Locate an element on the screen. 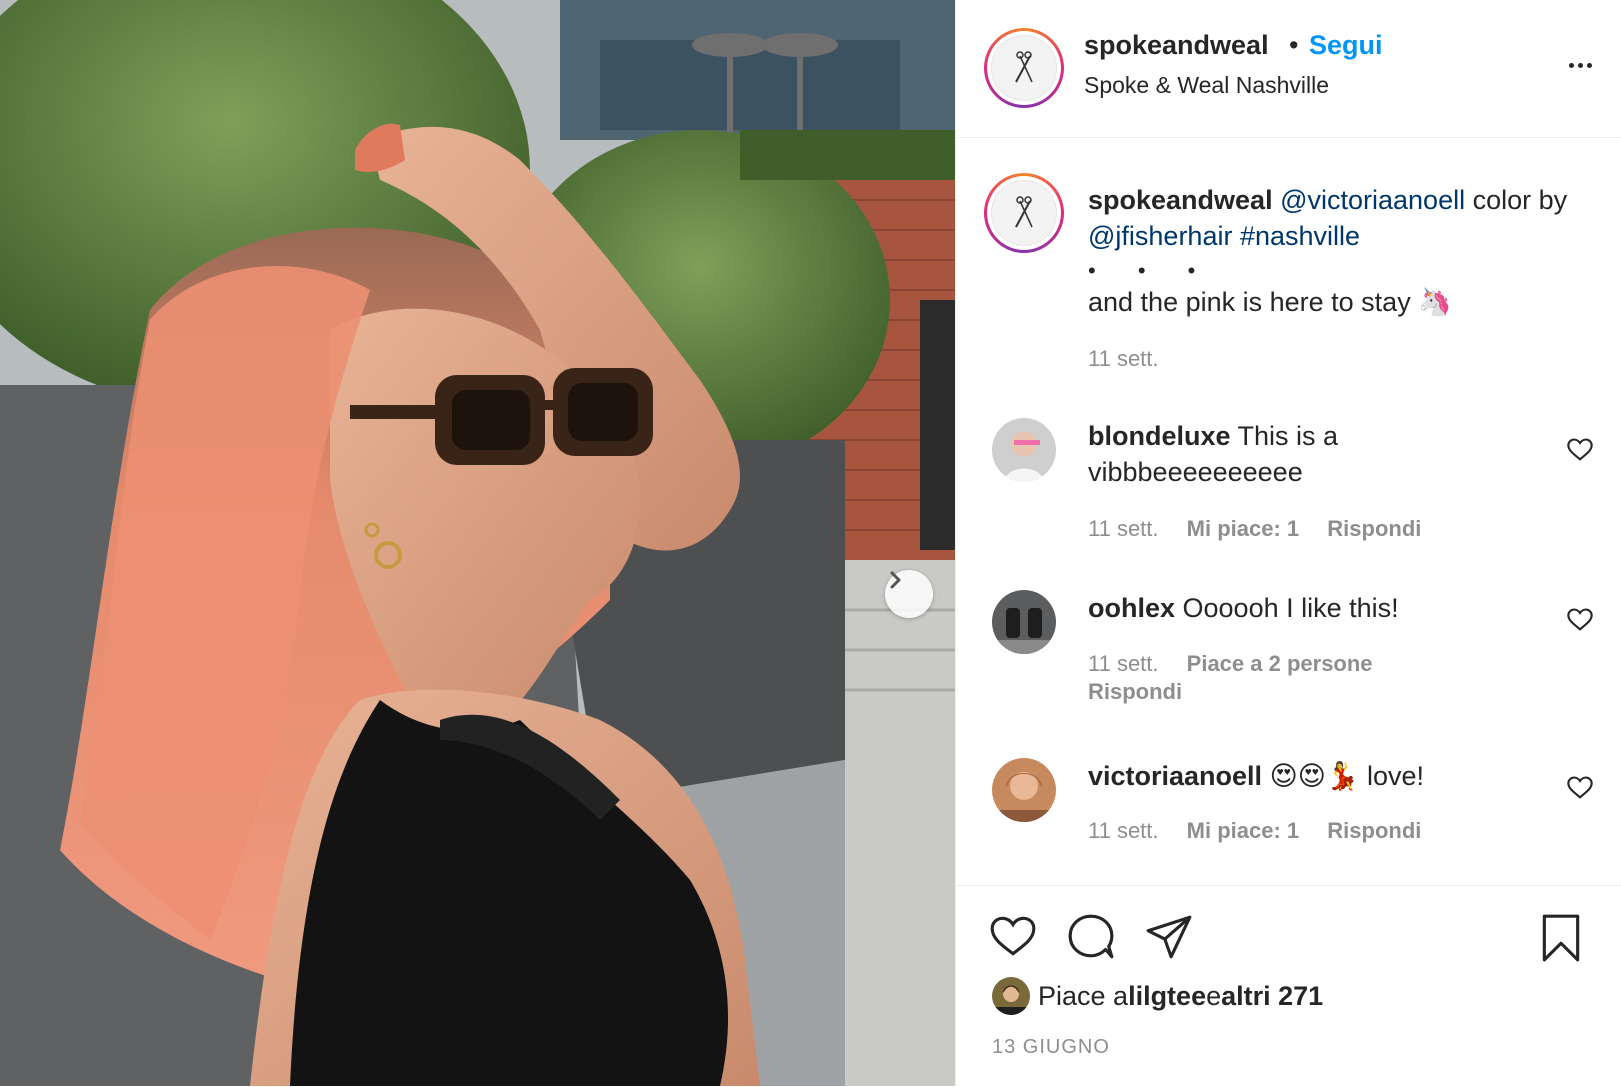 The image size is (1621, 1087). post-username: spokeandweal is located at coordinates (1176, 45).